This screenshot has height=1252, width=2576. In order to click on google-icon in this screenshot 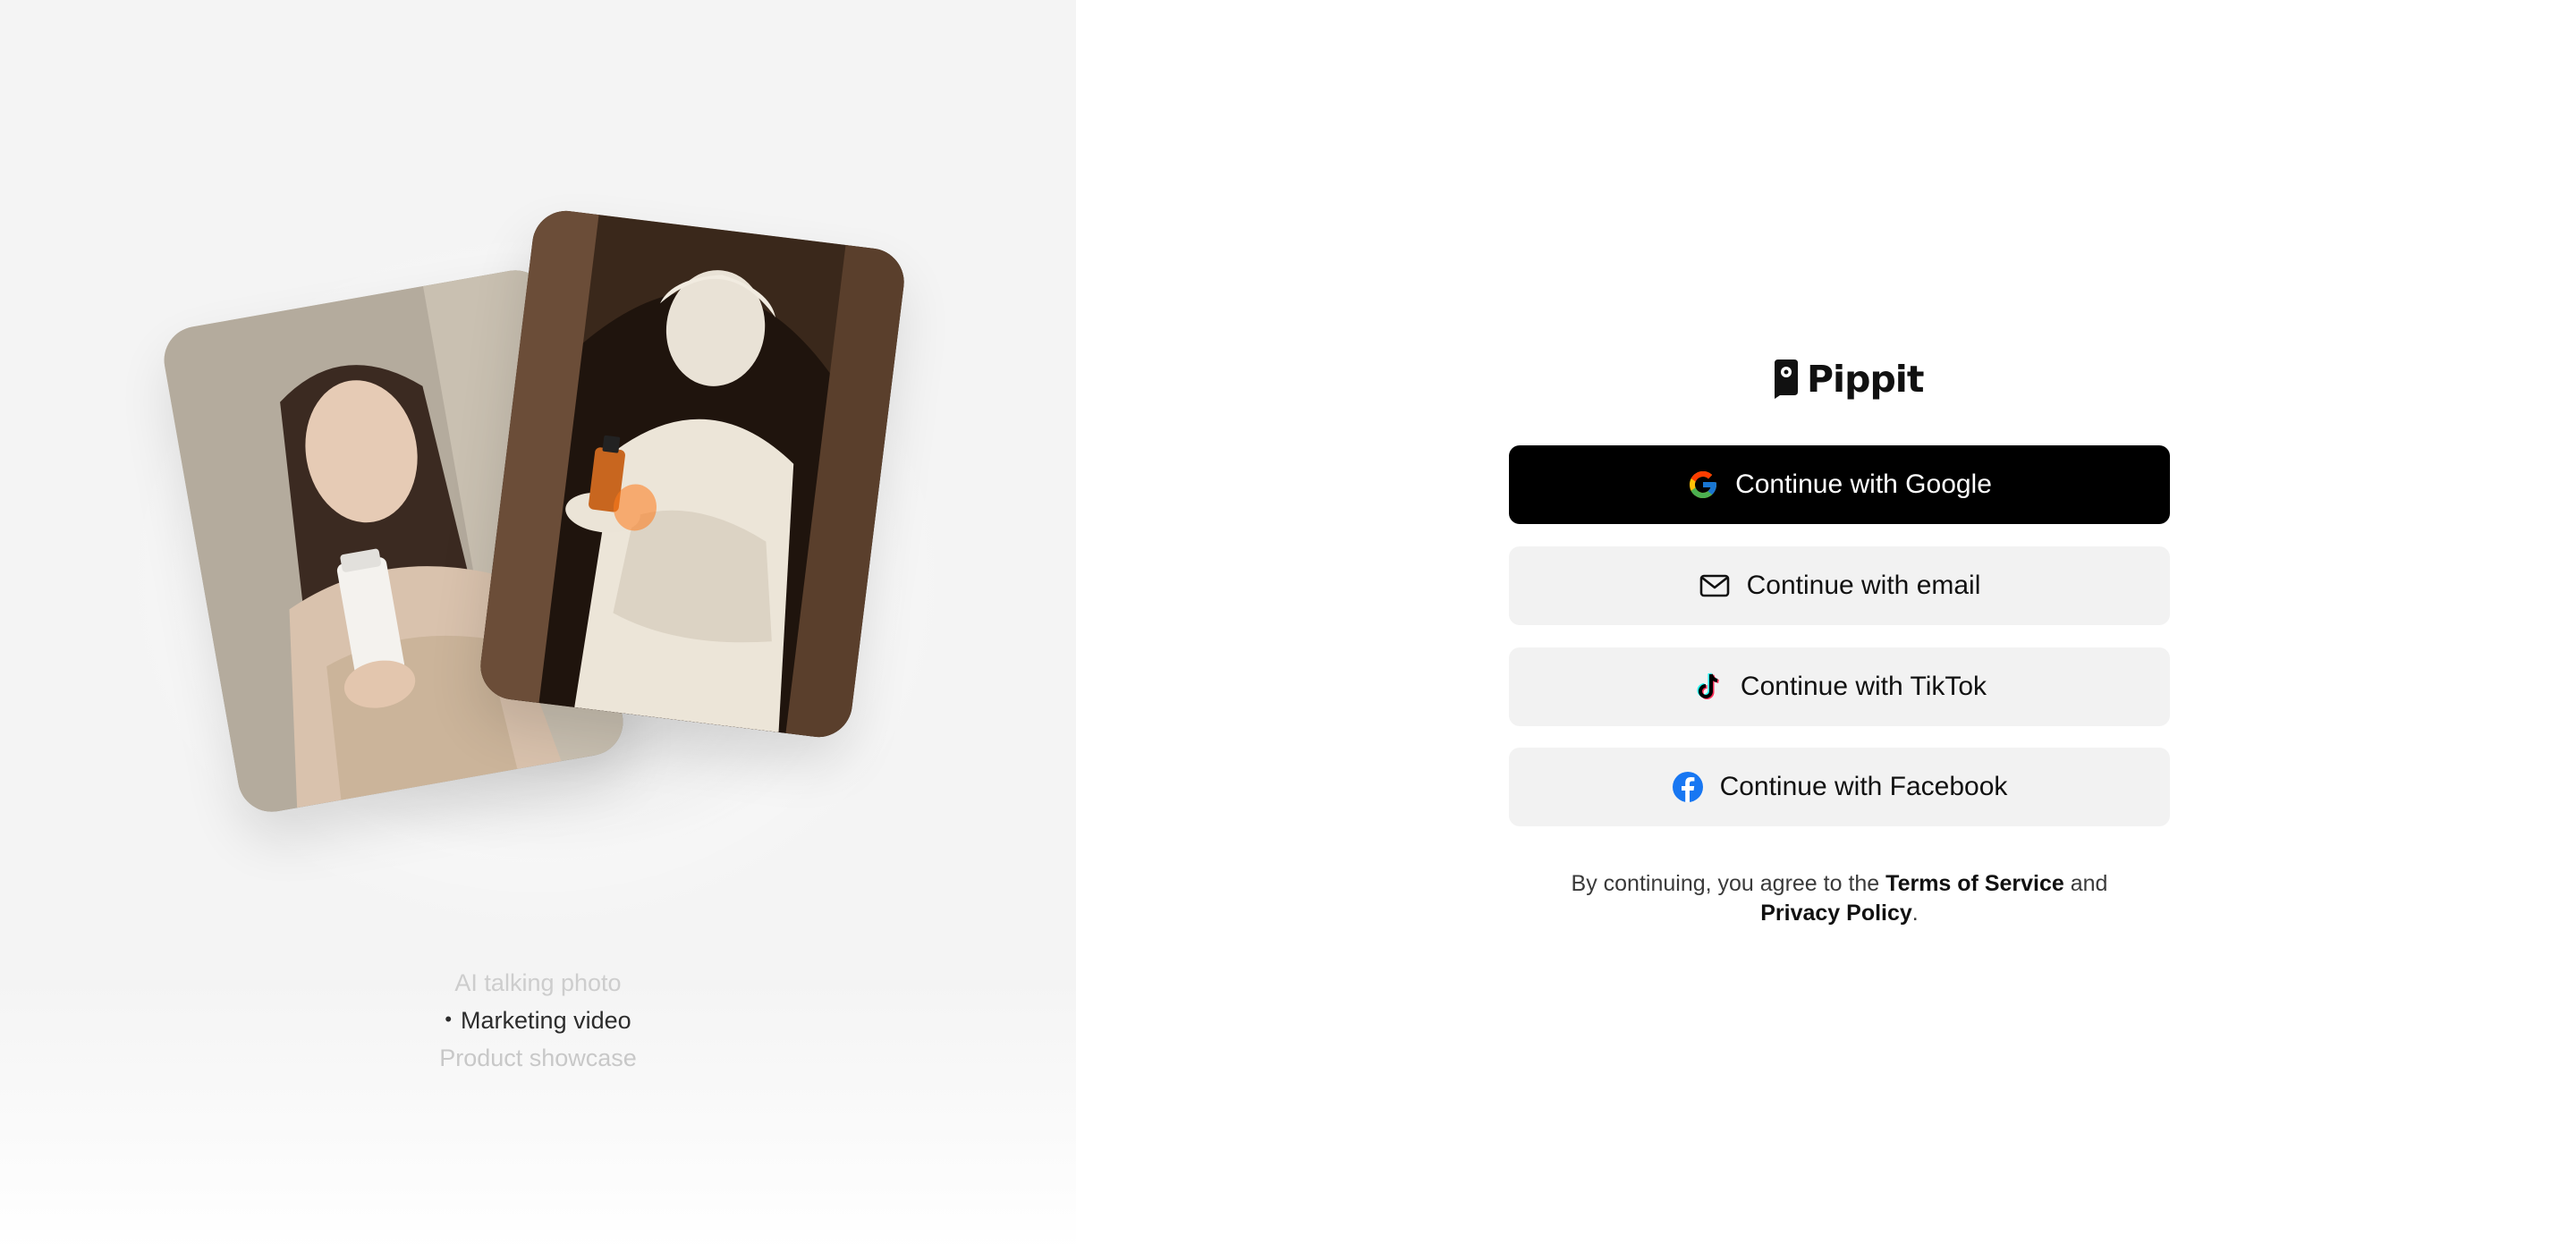, I will do `click(1703, 485)`.